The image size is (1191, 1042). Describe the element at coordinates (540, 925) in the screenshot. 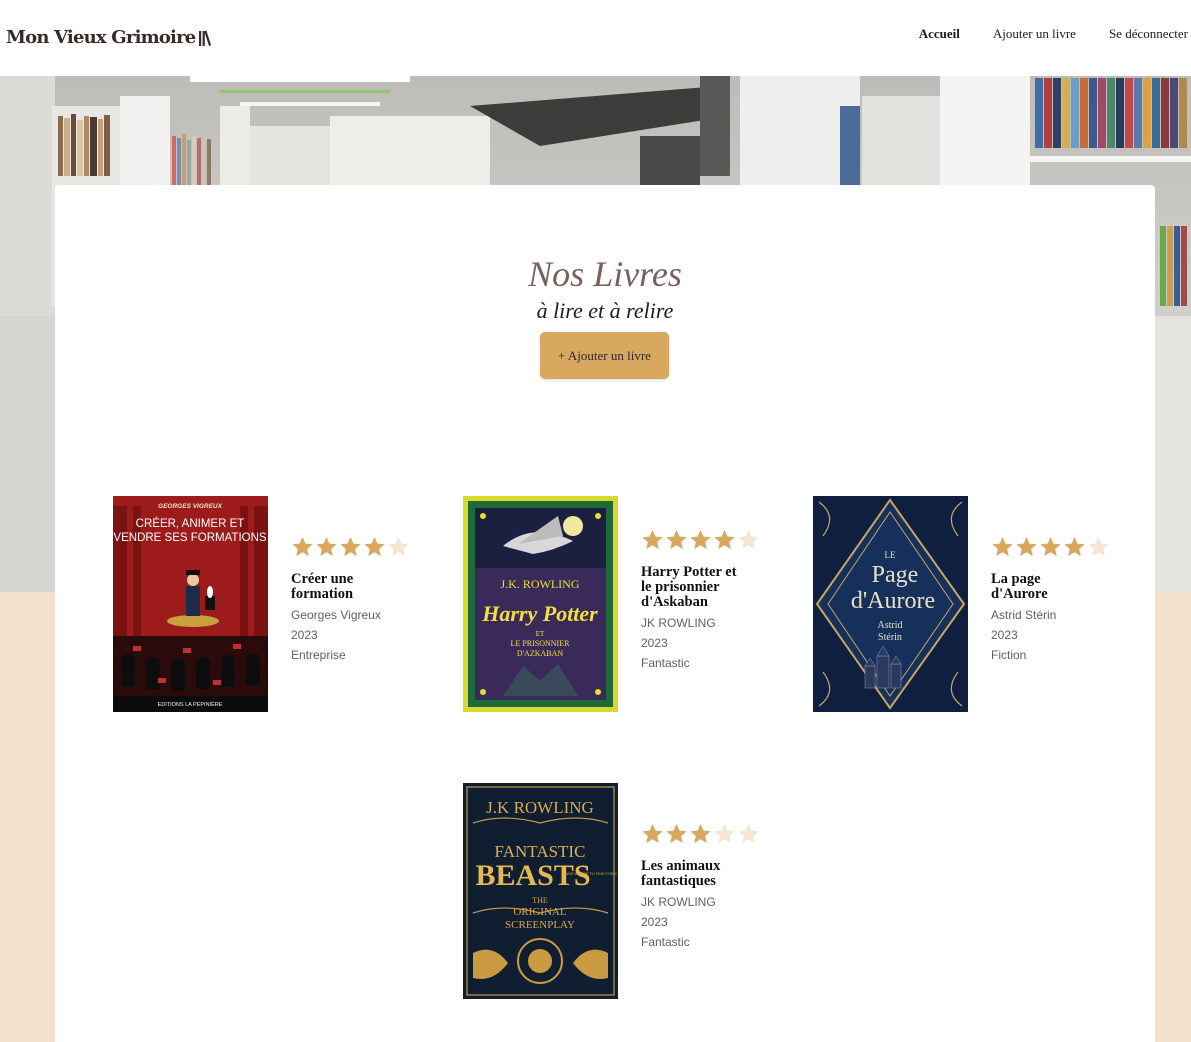

I see `svg-text: SCREENPLAY` at that location.